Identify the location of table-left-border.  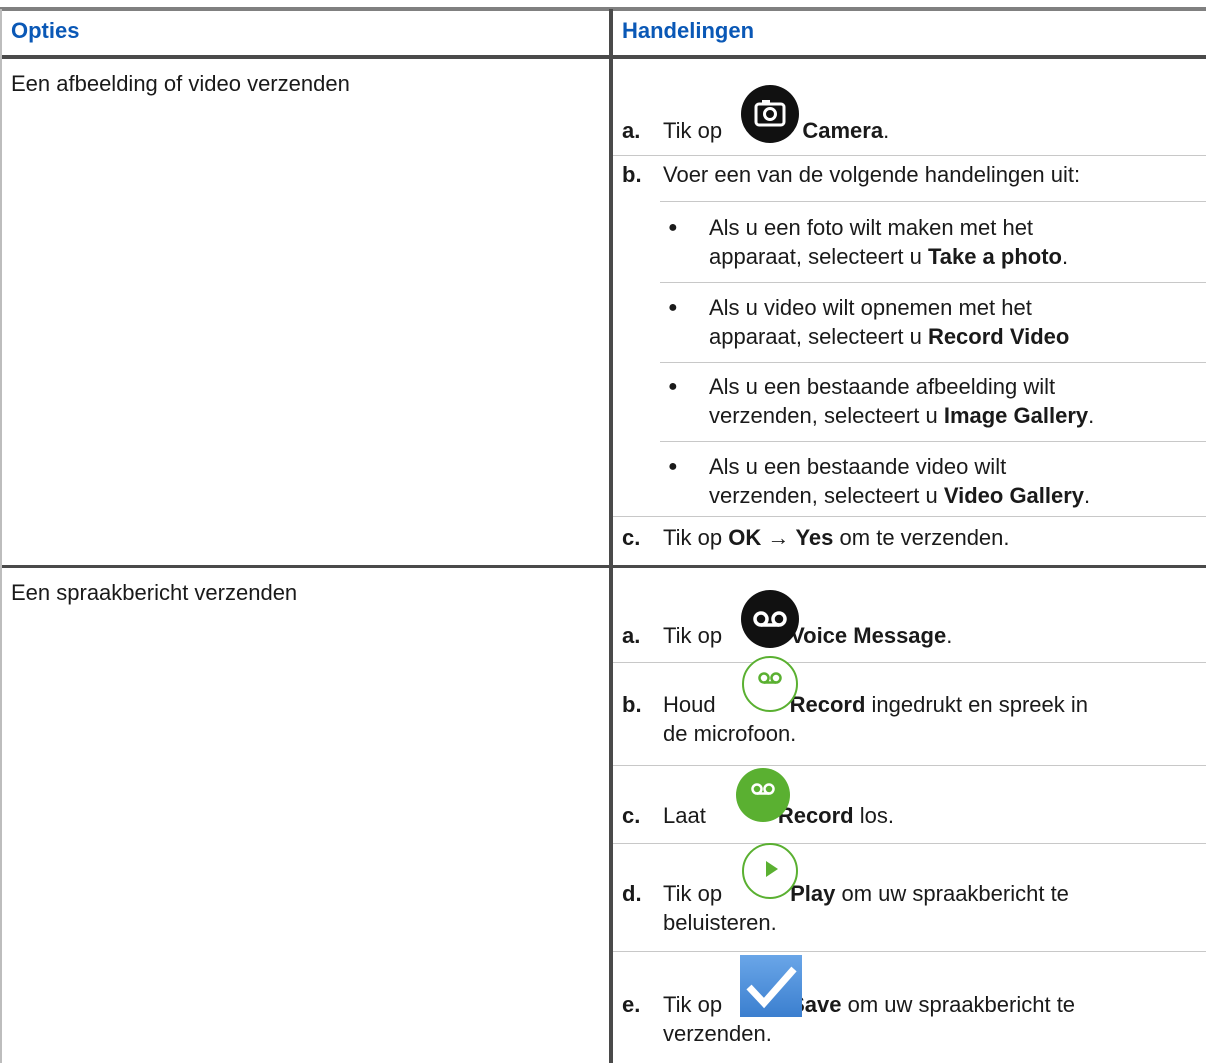
(1, 536).